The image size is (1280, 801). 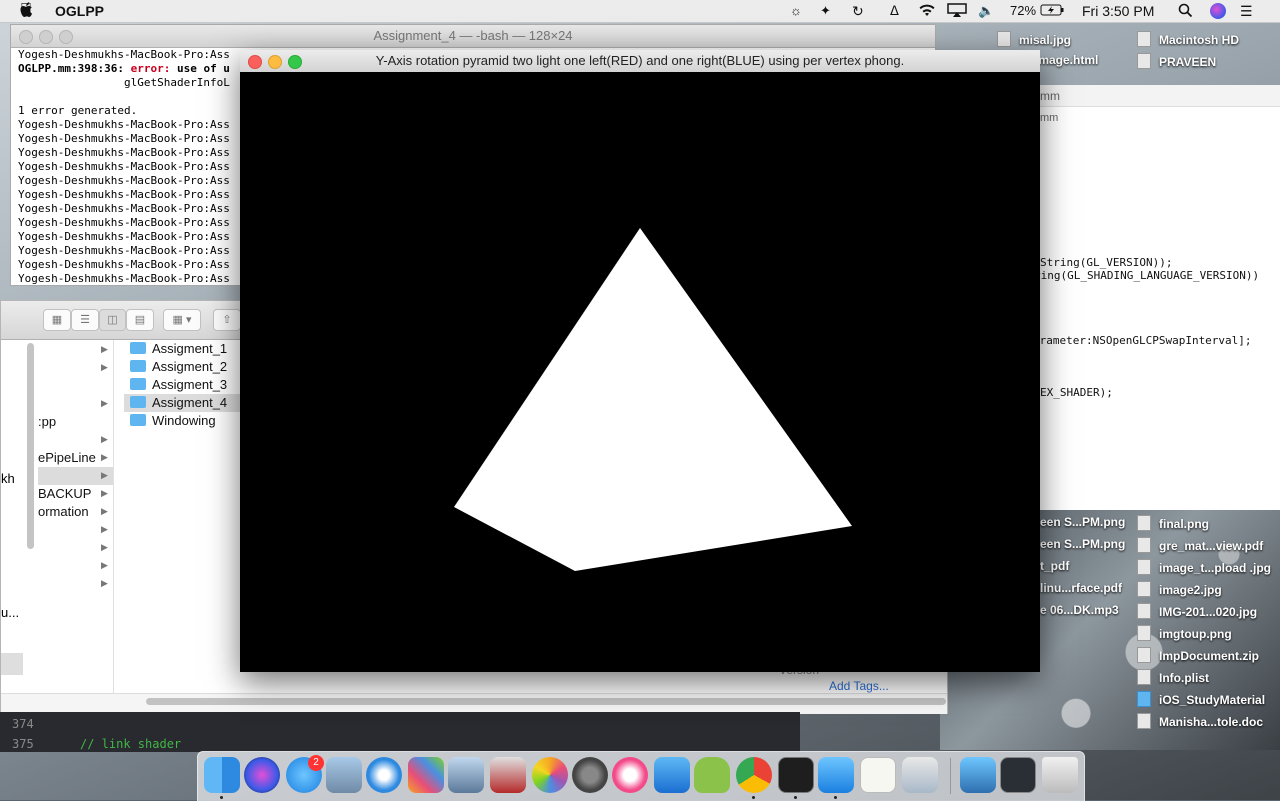 What do you see at coordinates (178, 403) in the screenshot?
I see `folder-item-selected: Assigment_4` at bounding box center [178, 403].